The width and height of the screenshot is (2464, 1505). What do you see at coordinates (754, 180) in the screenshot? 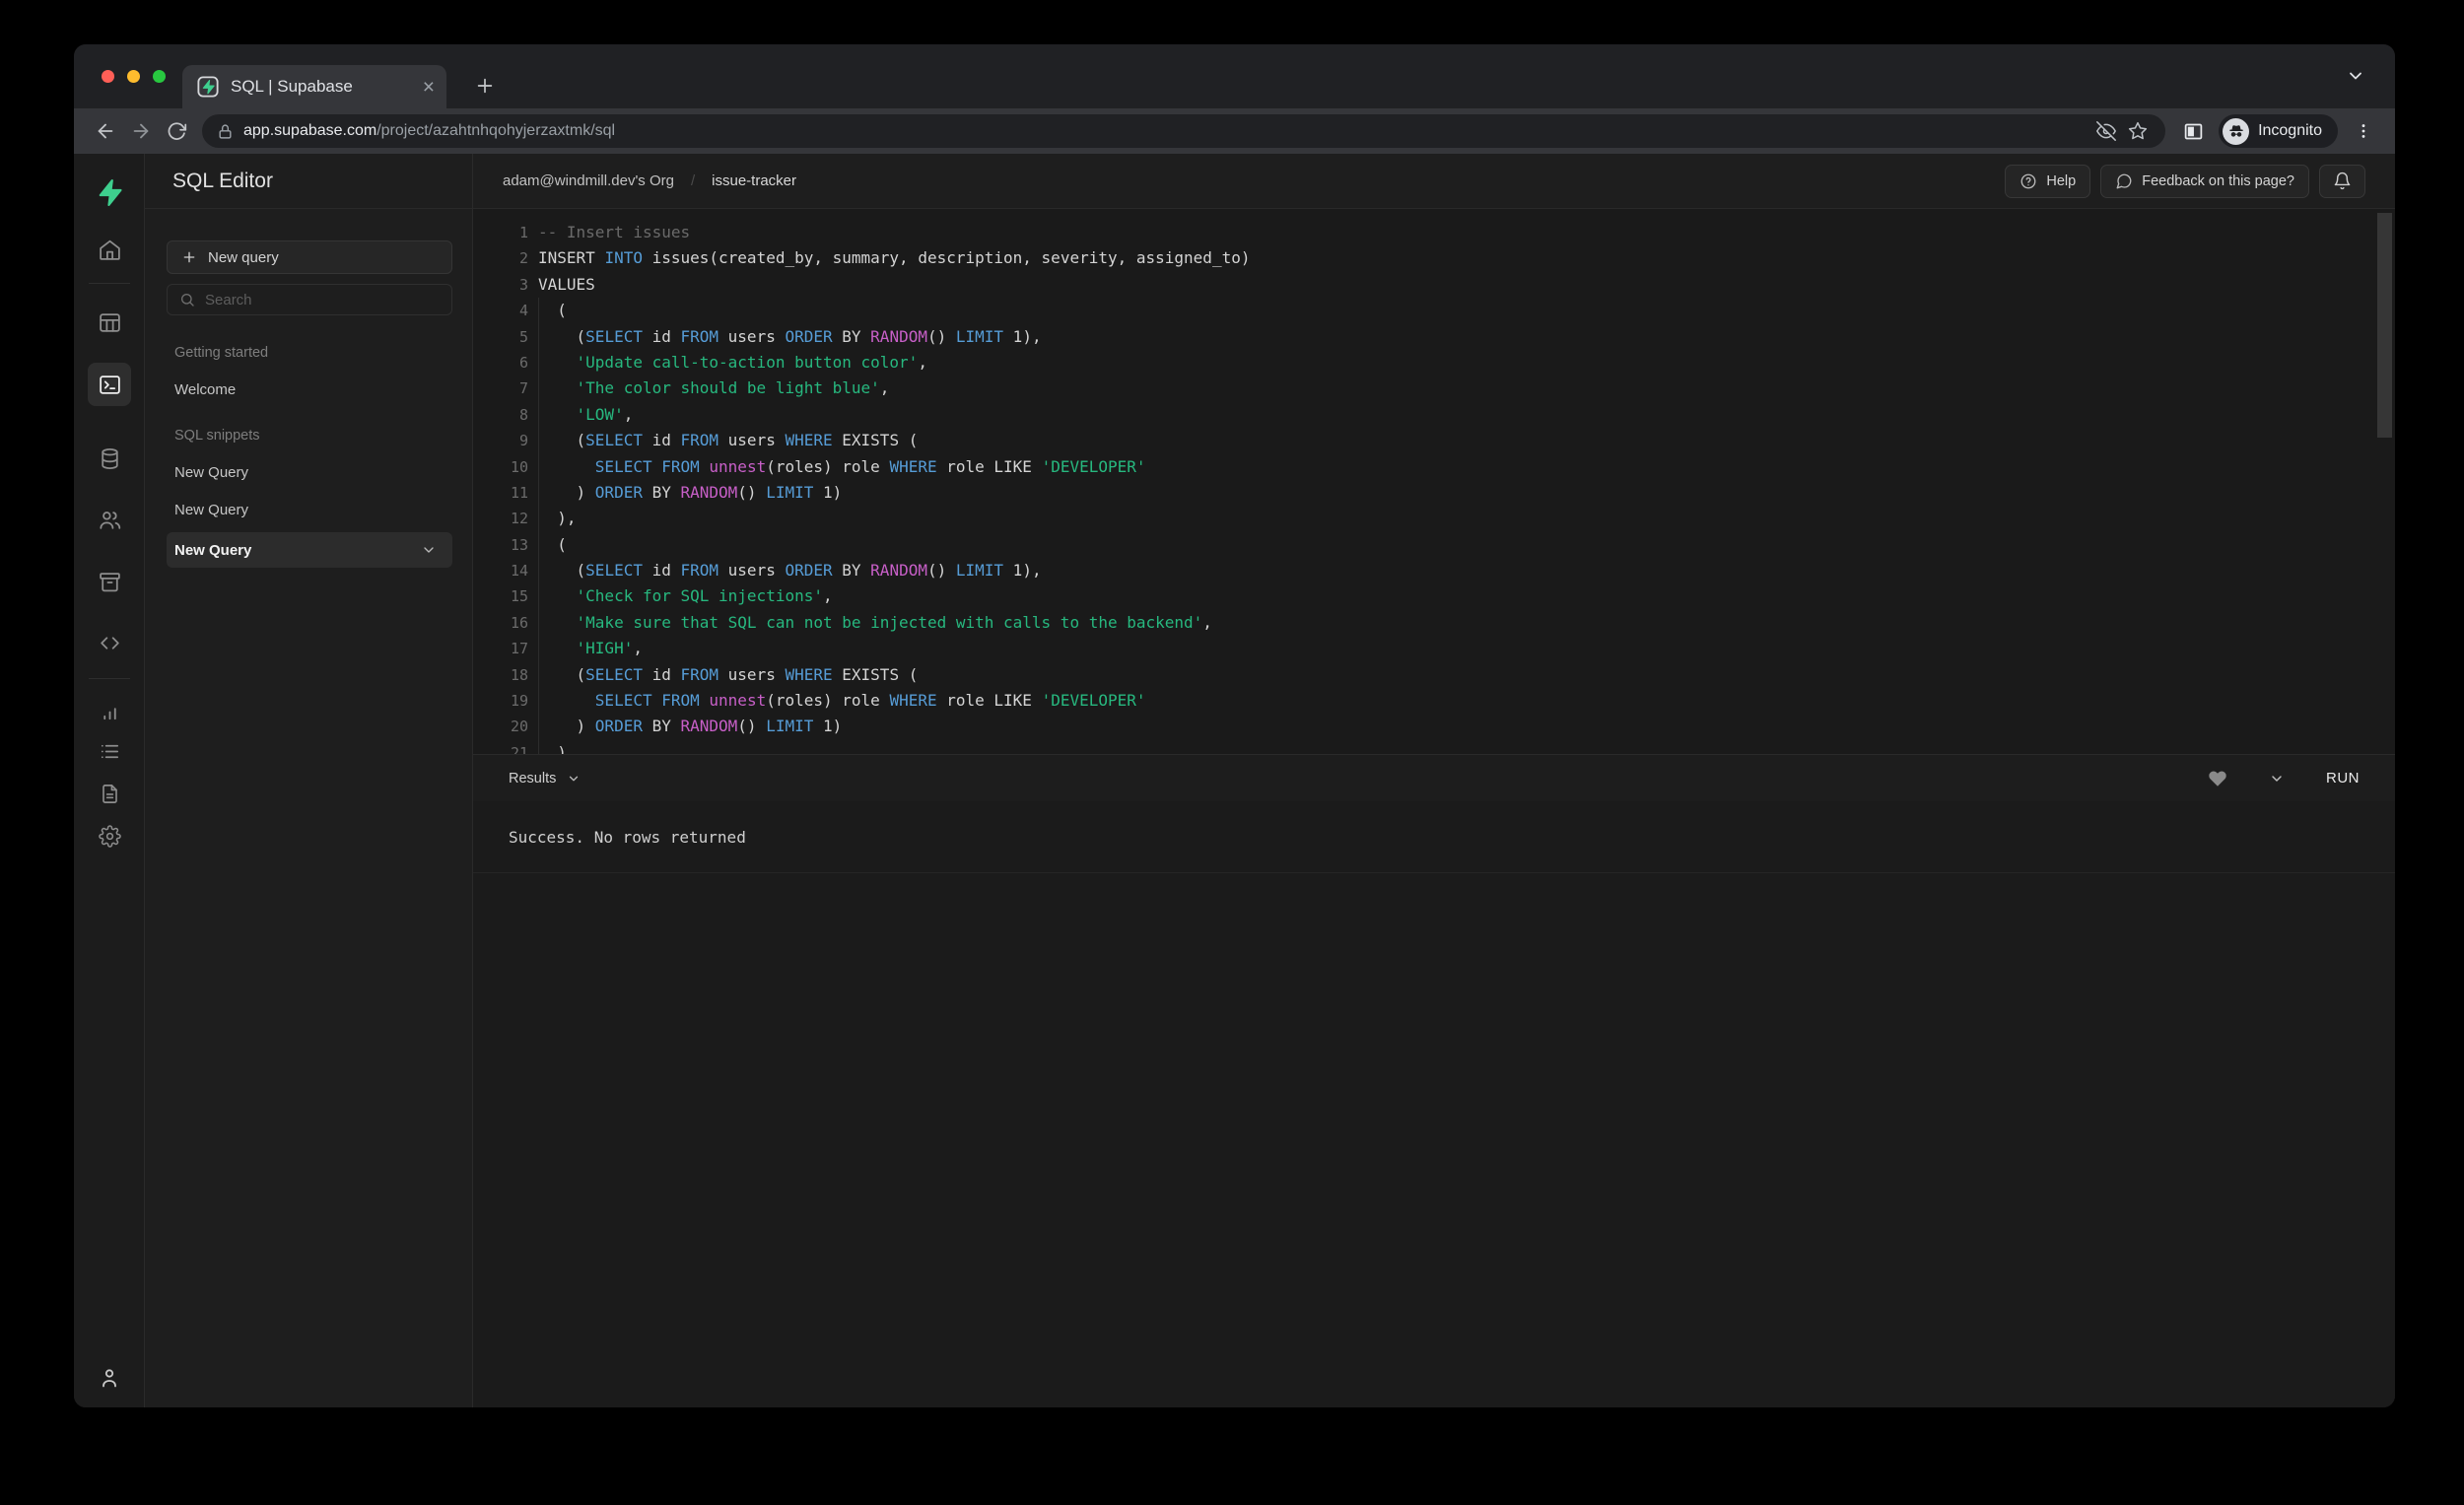
I see `breadcrumb-project: issue-tracker` at bounding box center [754, 180].